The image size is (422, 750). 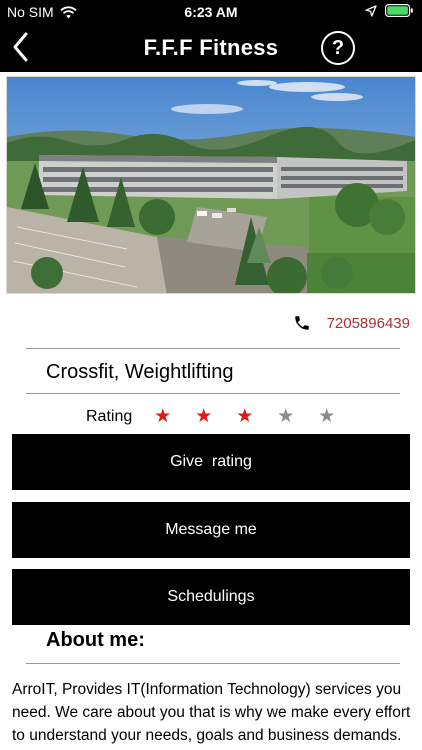 I want to click on about-heading: About me:, so click(x=95, y=640).